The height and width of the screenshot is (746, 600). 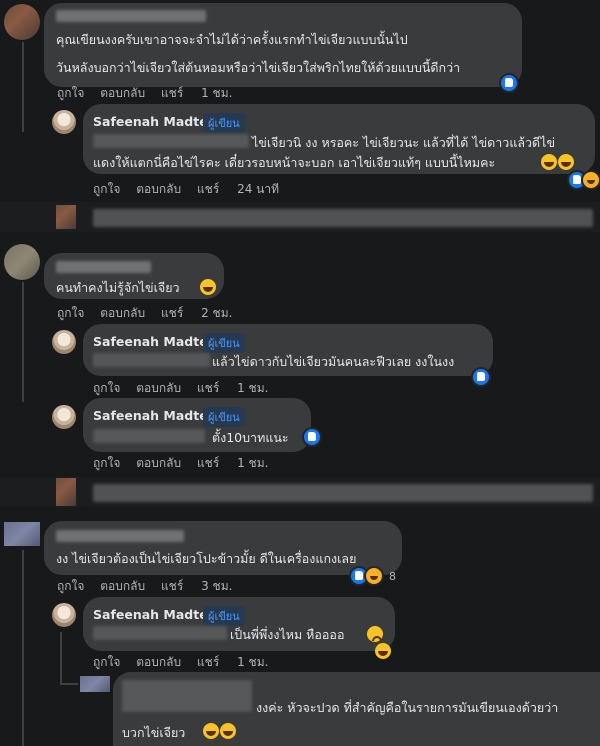 I want to click on timestamp: 3 ชม., so click(x=216, y=586).